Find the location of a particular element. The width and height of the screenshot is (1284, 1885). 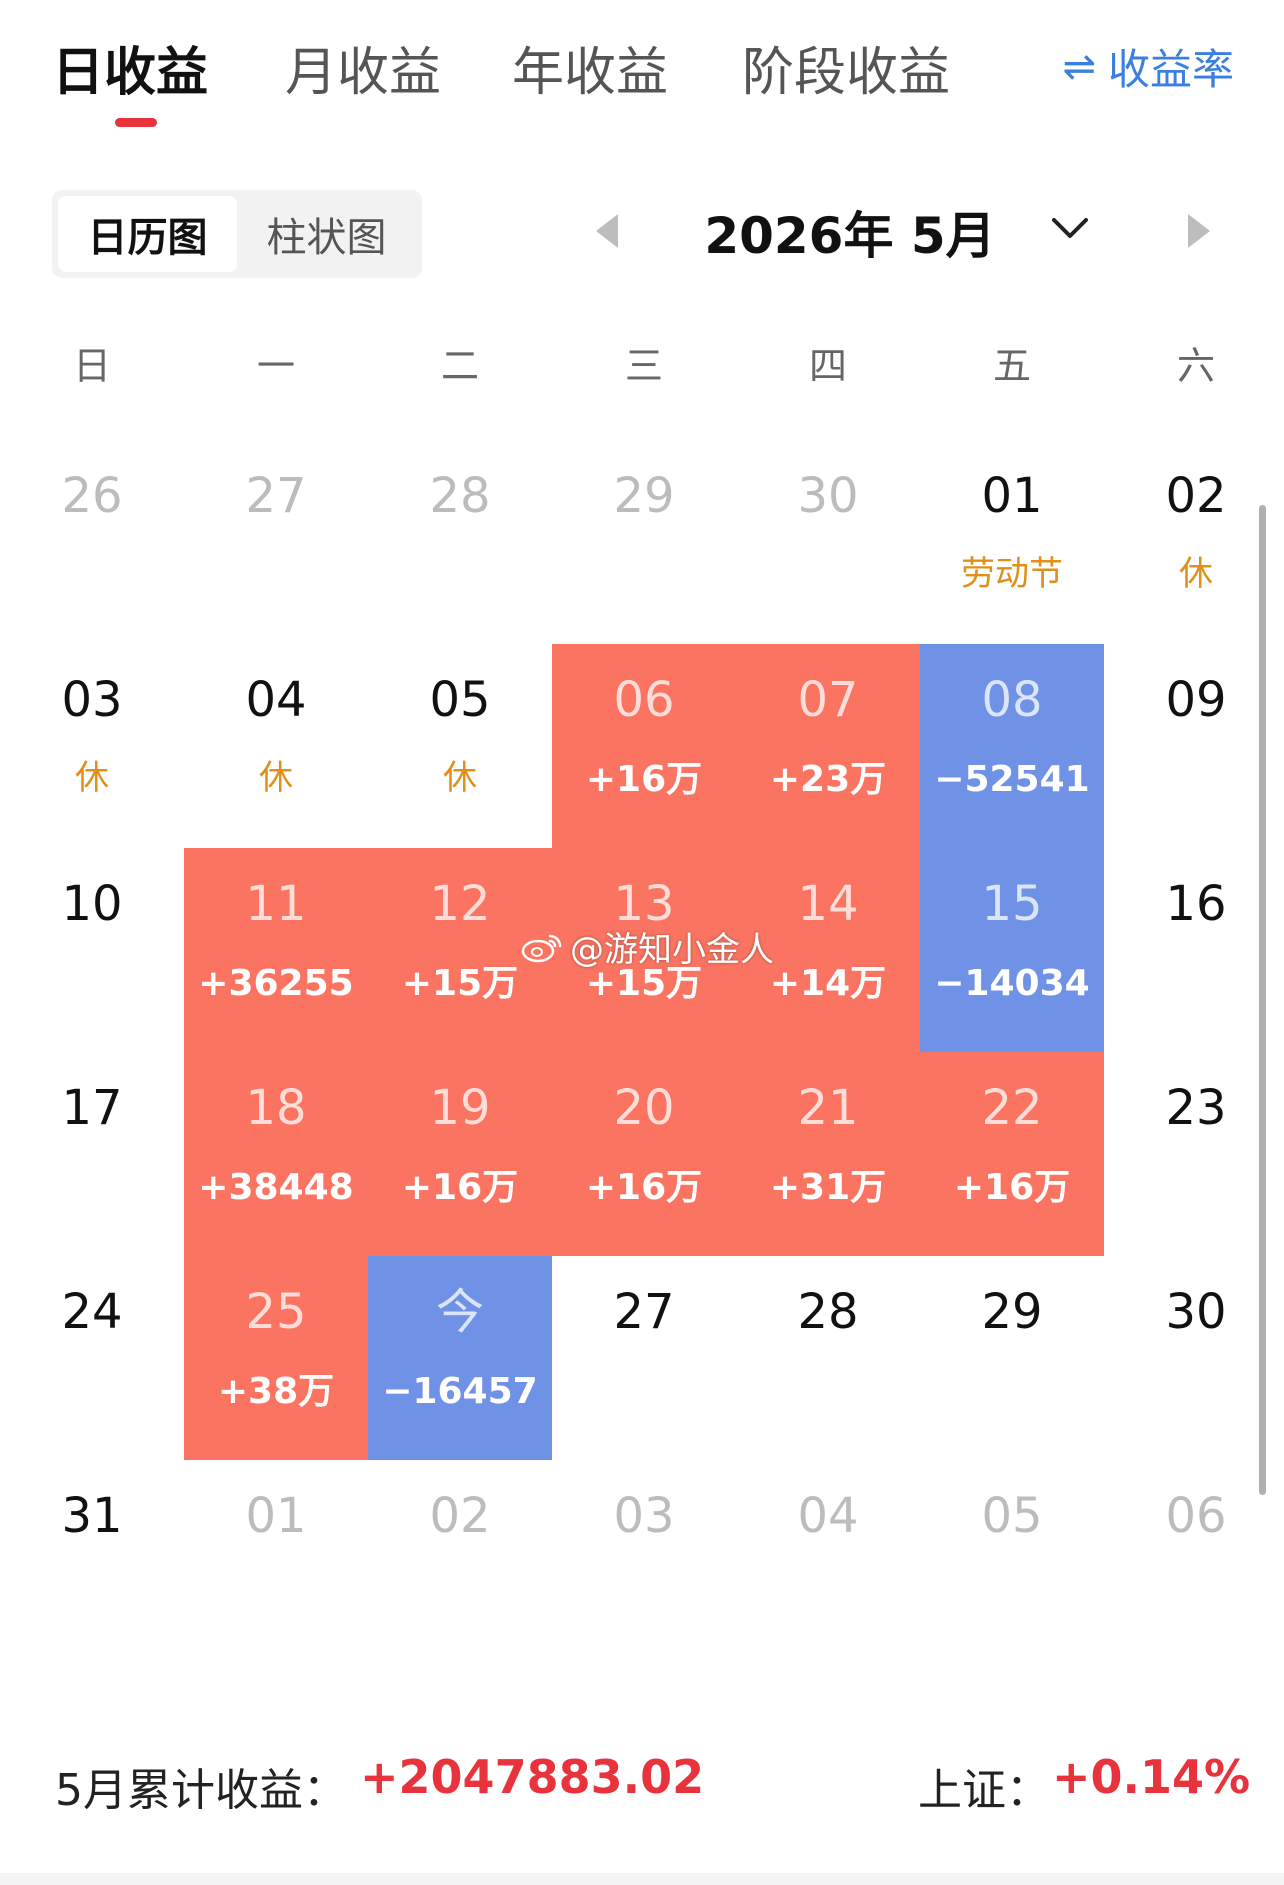

active-tab-indicator is located at coordinates (136, 122).